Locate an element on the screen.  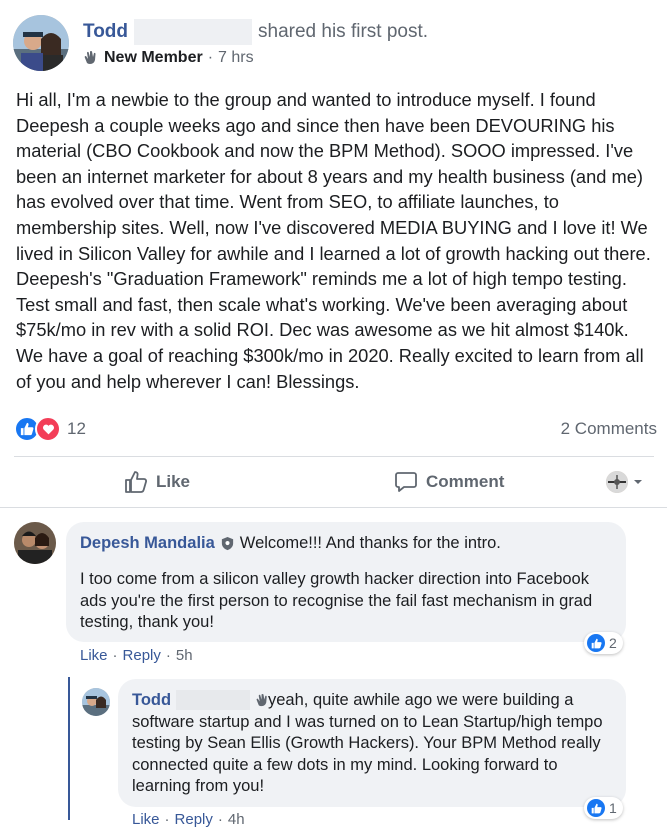
reply-reactions: 1 is located at coordinates (603, 808).